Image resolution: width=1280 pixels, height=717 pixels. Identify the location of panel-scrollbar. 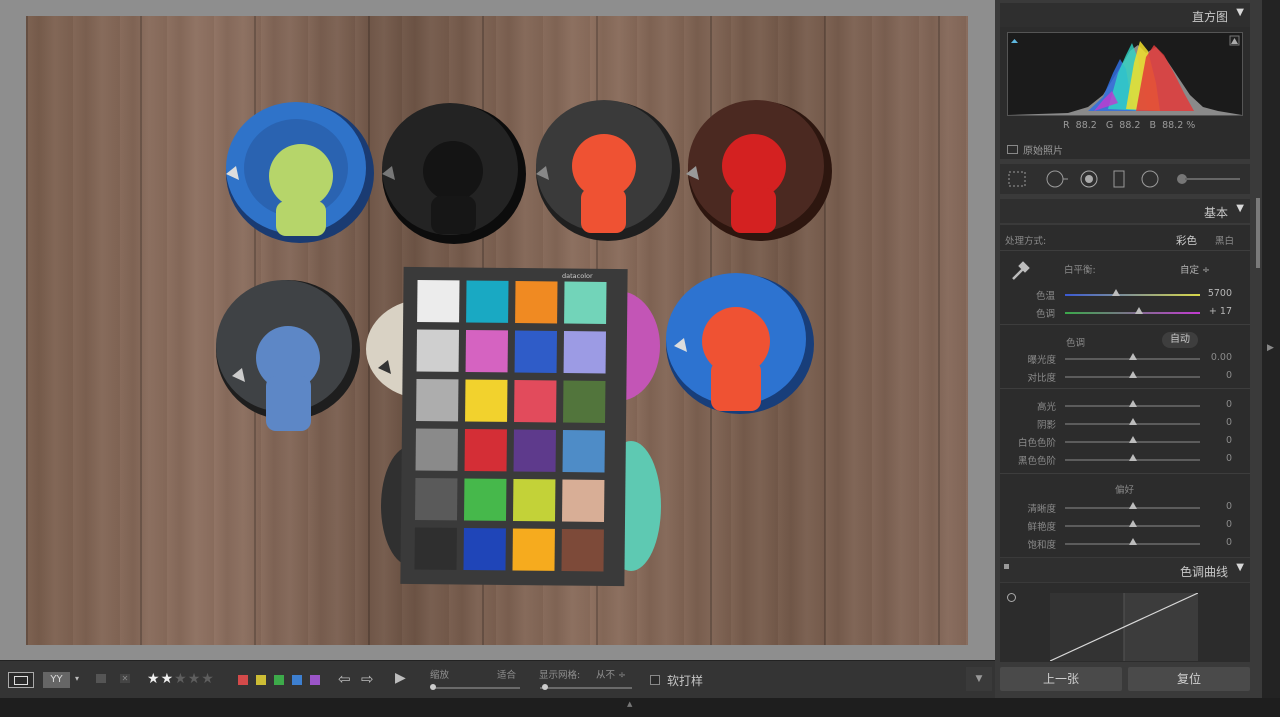
(1258, 233).